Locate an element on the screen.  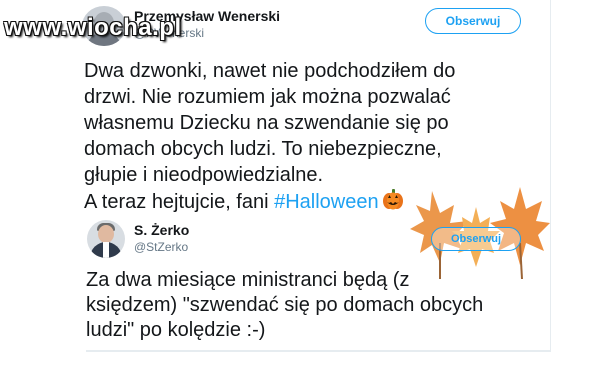
watermark-text: www.wiocha.pl is located at coordinates (93, 27).